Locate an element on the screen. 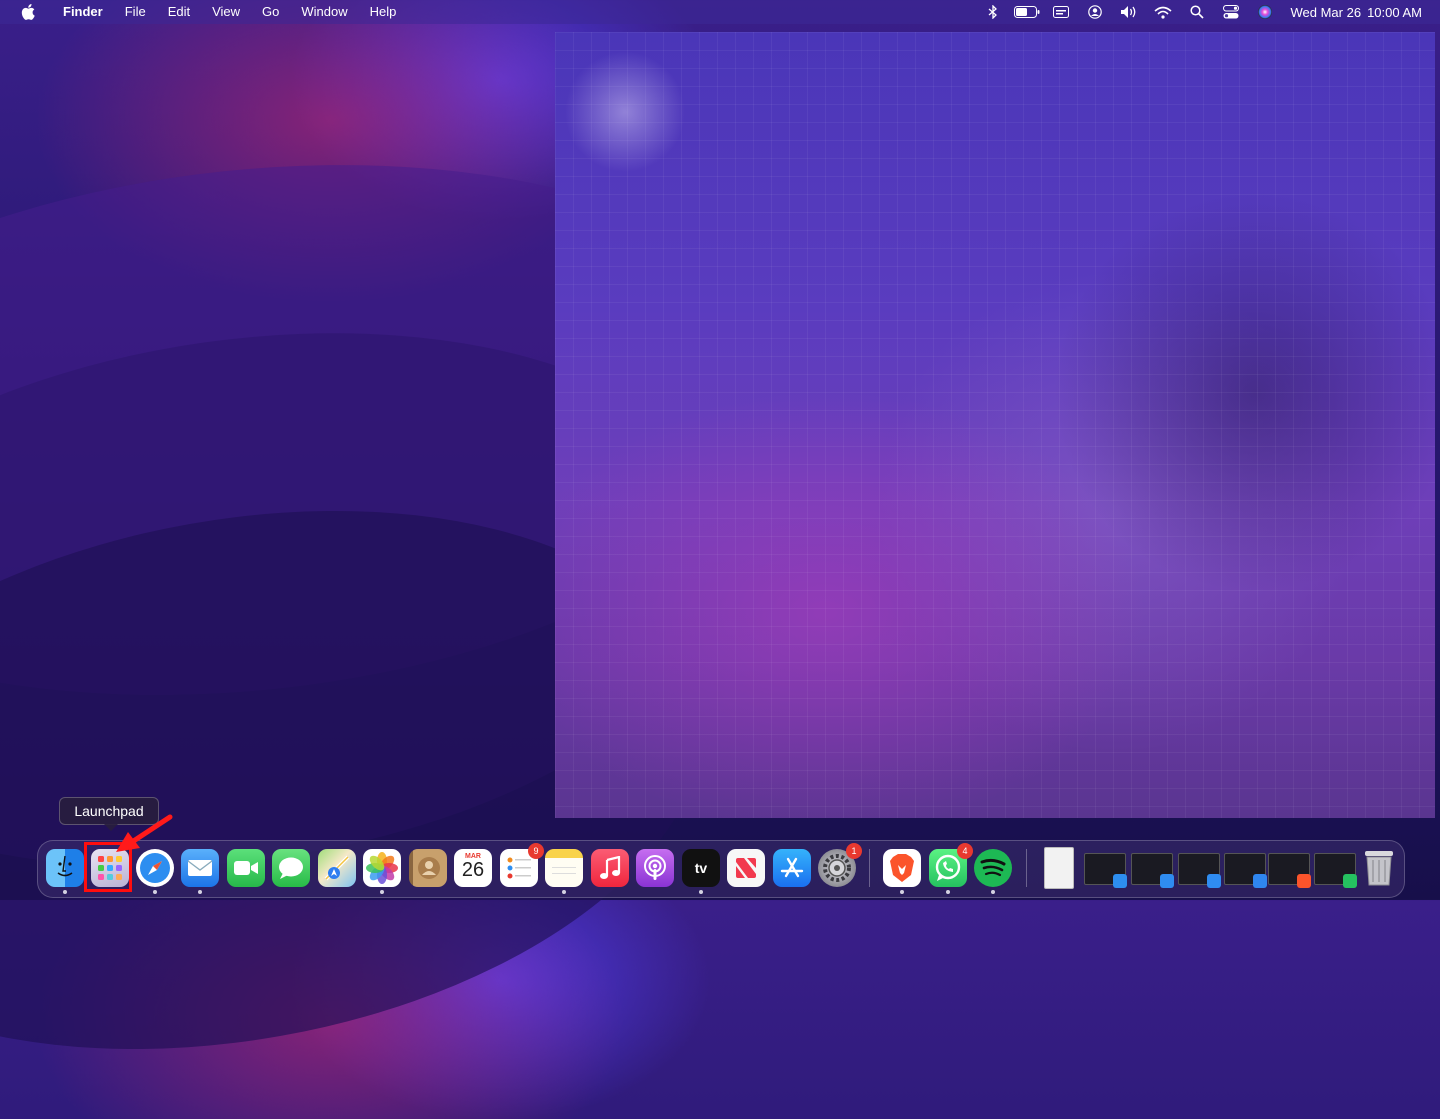  display-icon is located at coordinates (1061, 12).